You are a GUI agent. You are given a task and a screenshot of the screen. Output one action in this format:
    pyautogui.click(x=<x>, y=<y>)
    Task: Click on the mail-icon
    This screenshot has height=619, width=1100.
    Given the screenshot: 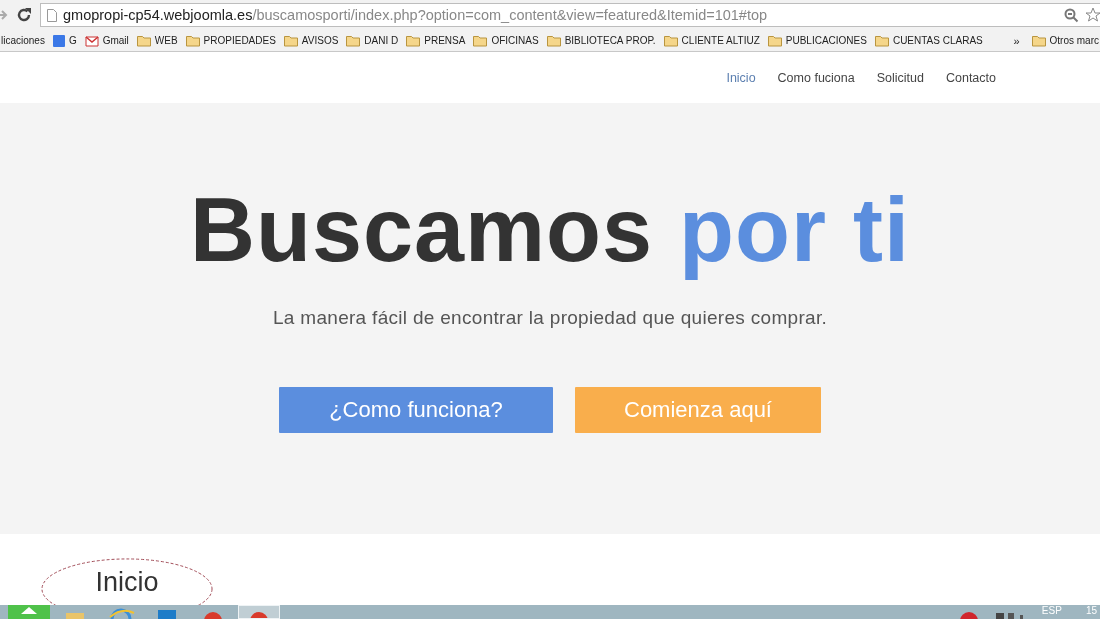 What is the action you would take?
    pyautogui.click(x=91, y=40)
    